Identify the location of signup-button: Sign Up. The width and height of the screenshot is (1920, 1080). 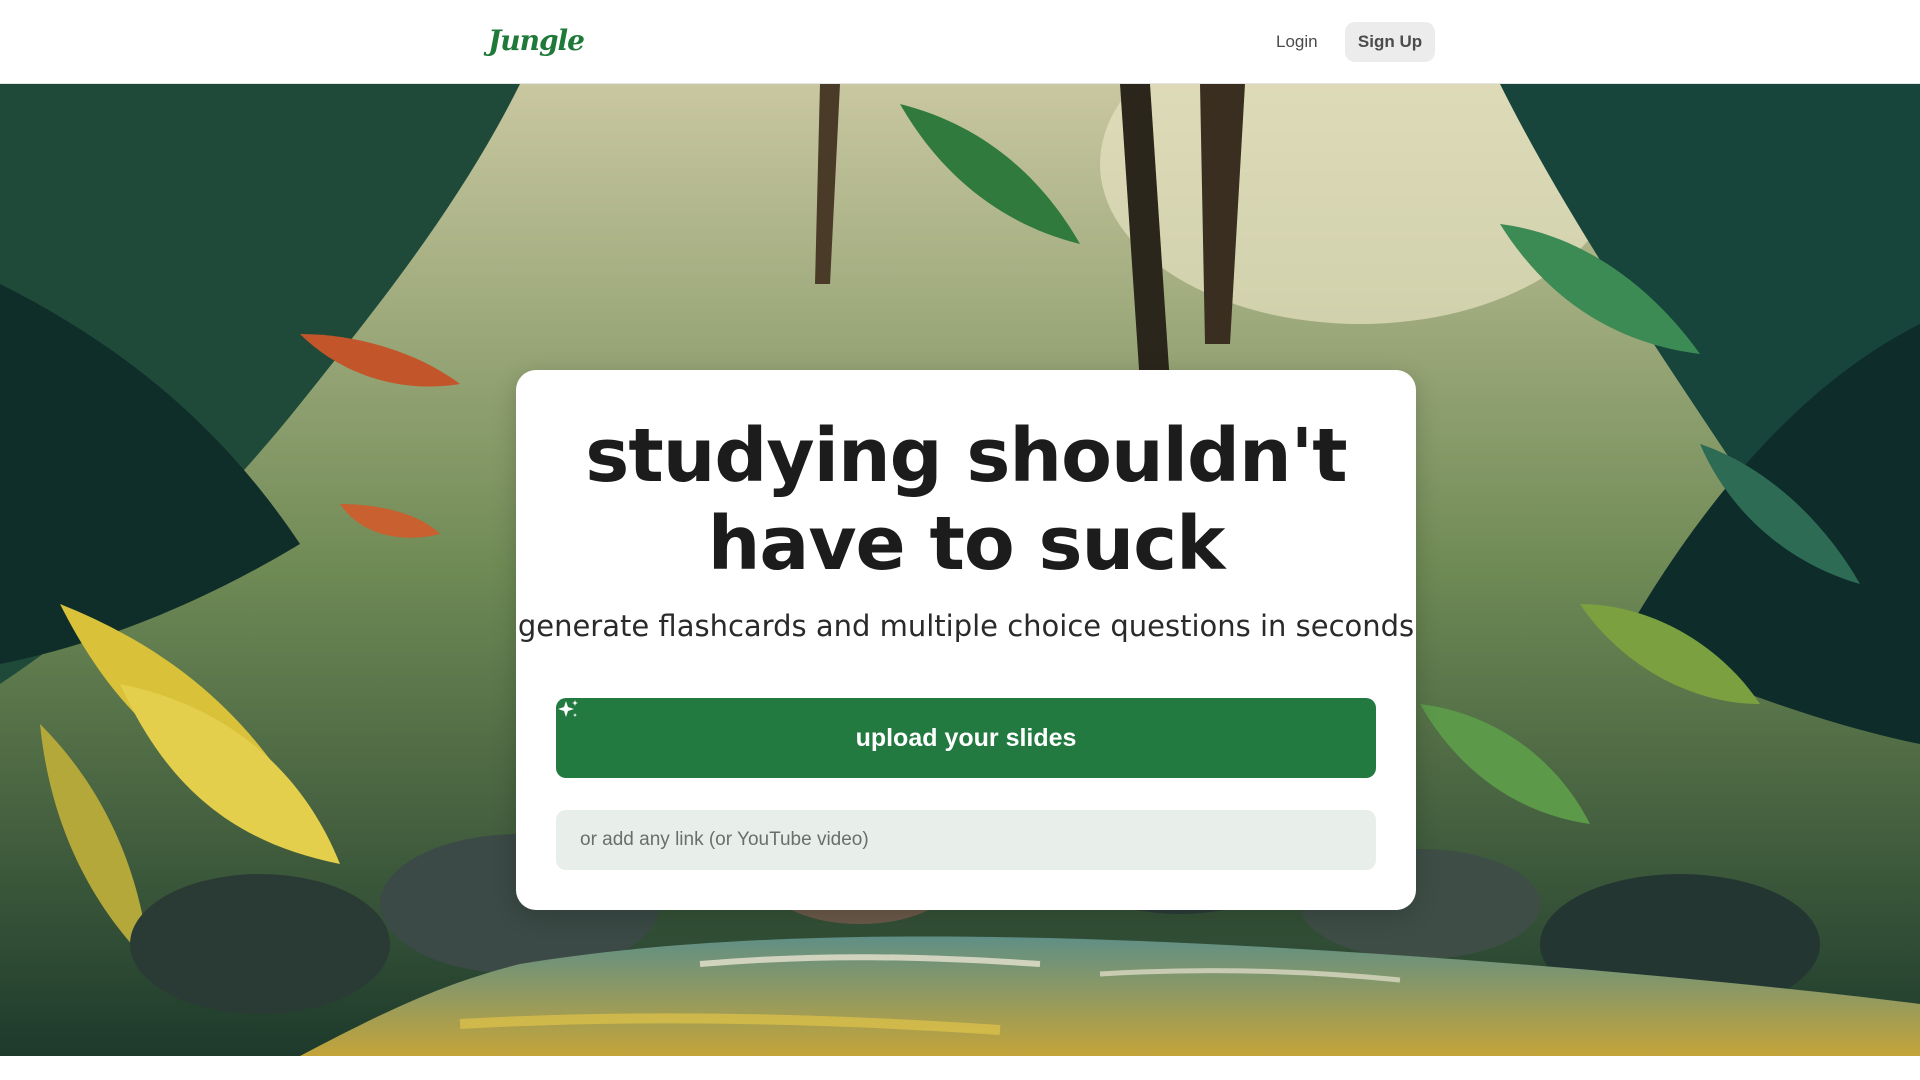
(1390, 42).